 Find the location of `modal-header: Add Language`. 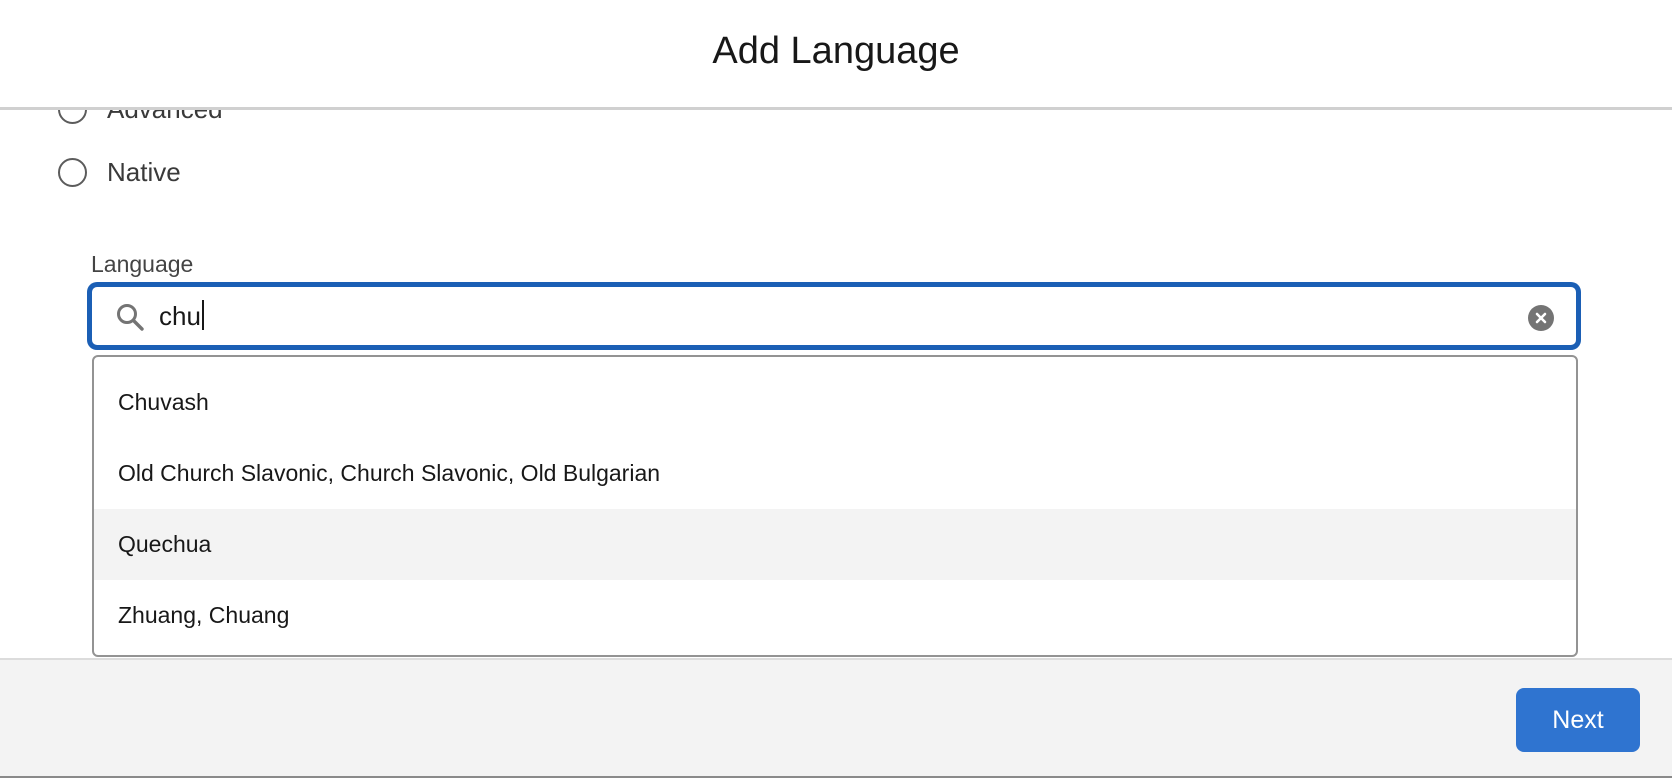

modal-header: Add Language is located at coordinates (836, 55).